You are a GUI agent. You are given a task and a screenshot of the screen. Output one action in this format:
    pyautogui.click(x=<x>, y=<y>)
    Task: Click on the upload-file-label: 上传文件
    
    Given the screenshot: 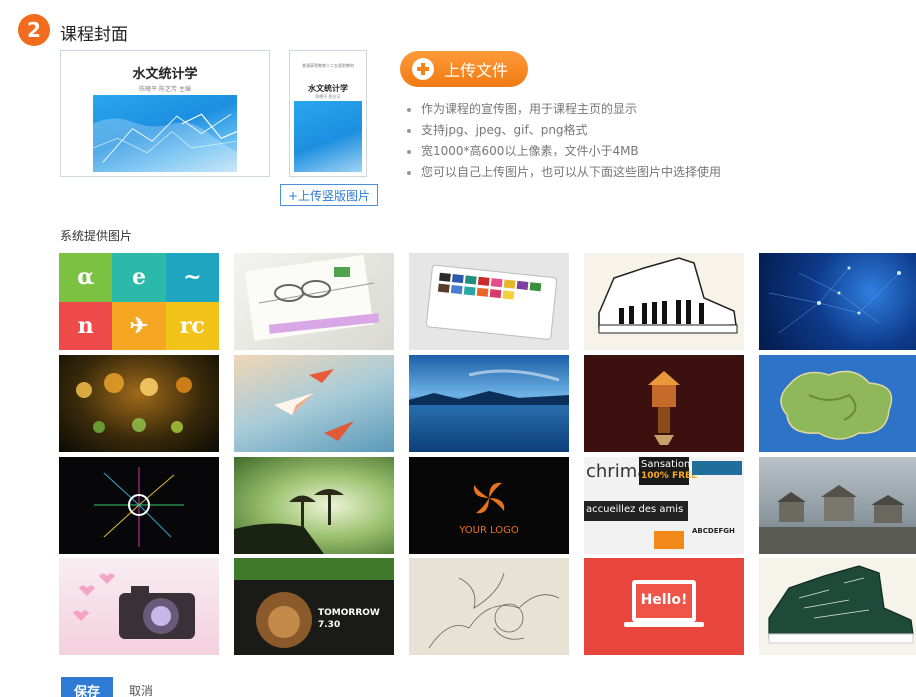 What is the action you would take?
    pyautogui.click(x=476, y=71)
    